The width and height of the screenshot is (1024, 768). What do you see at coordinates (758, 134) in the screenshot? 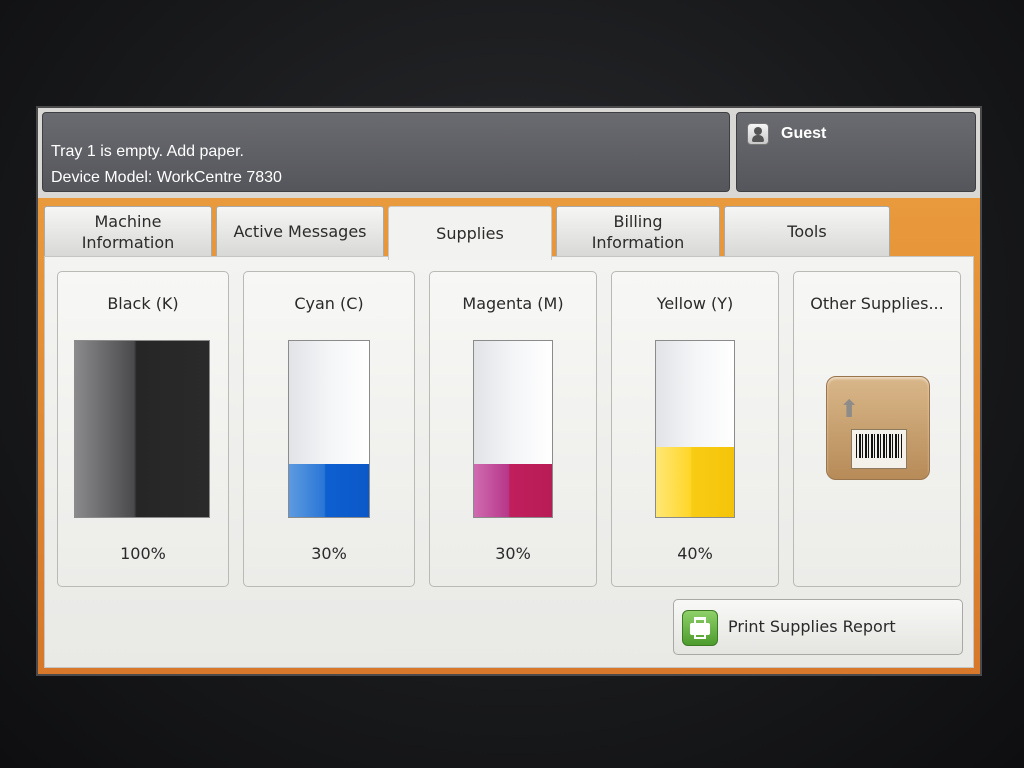
I see `user-icon` at bounding box center [758, 134].